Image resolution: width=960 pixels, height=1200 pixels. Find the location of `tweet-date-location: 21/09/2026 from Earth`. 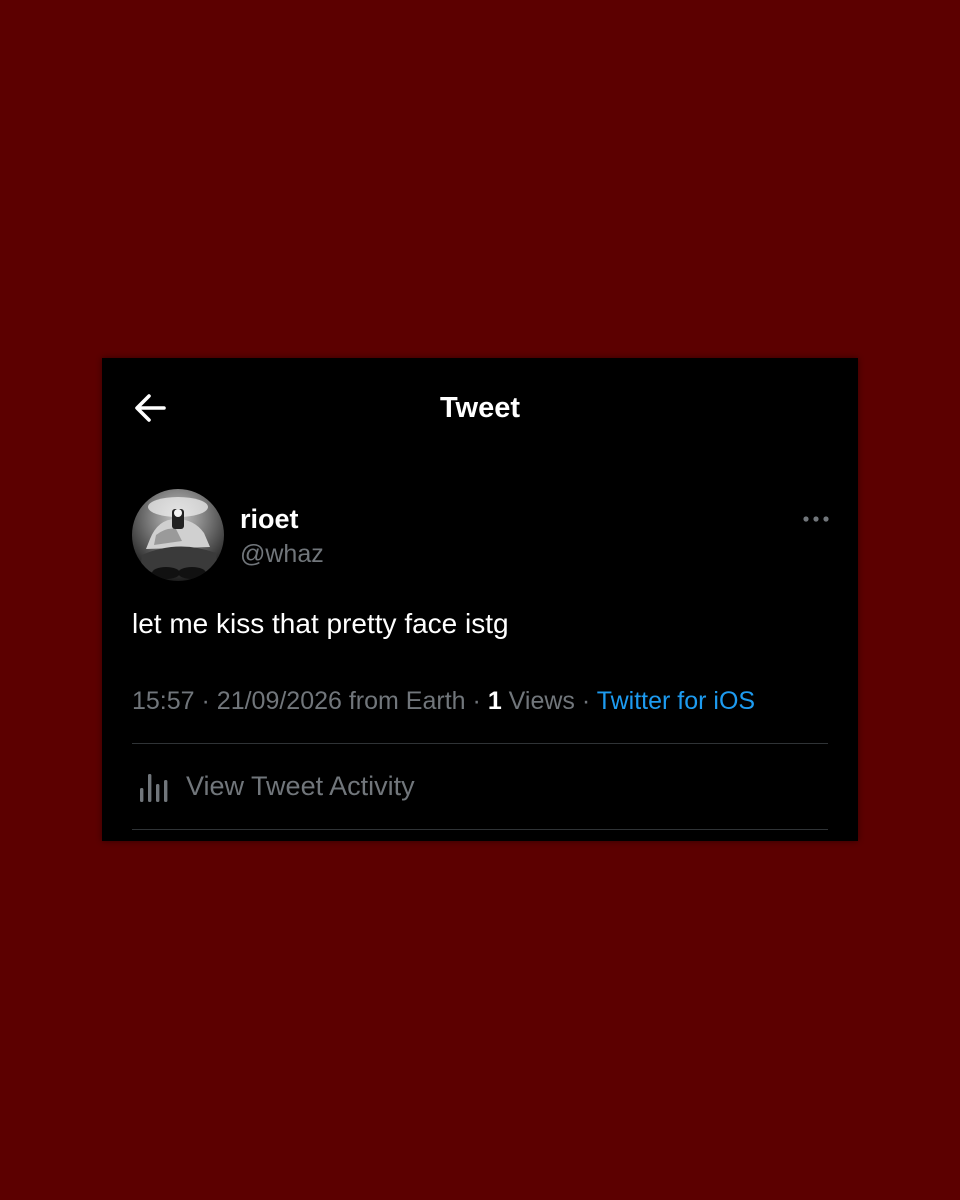

tweet-date-location: 21/09/2026 from Earth is located at coordinates (341, 701).